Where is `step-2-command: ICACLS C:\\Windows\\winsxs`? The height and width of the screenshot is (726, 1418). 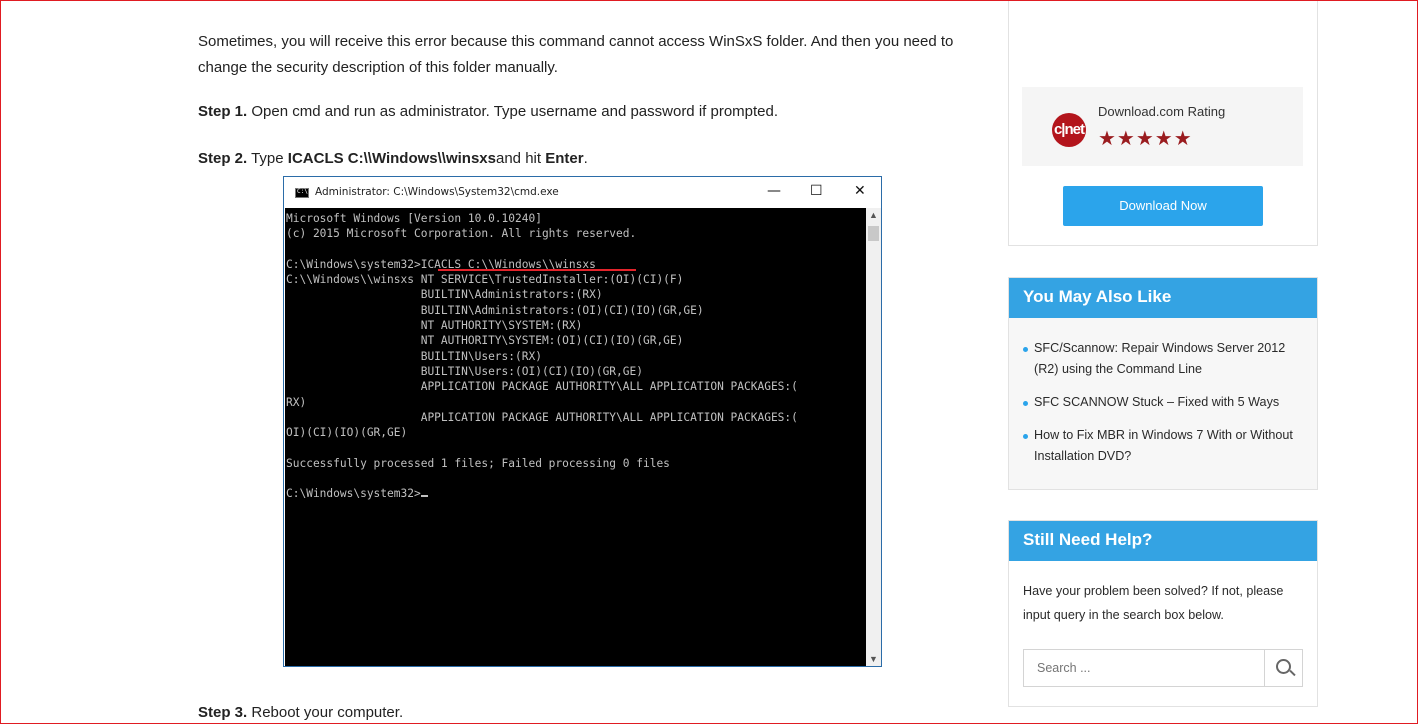 step-2-command: ICACLS C:\\Windows\\winsxs is located at coordinates (391, 158).